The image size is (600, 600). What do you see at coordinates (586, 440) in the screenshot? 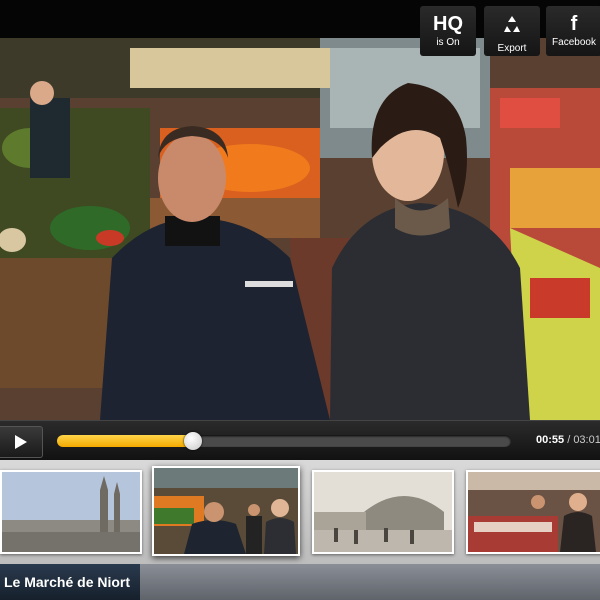
I see `total-time: 03:01` at bounding box center [586, 440].